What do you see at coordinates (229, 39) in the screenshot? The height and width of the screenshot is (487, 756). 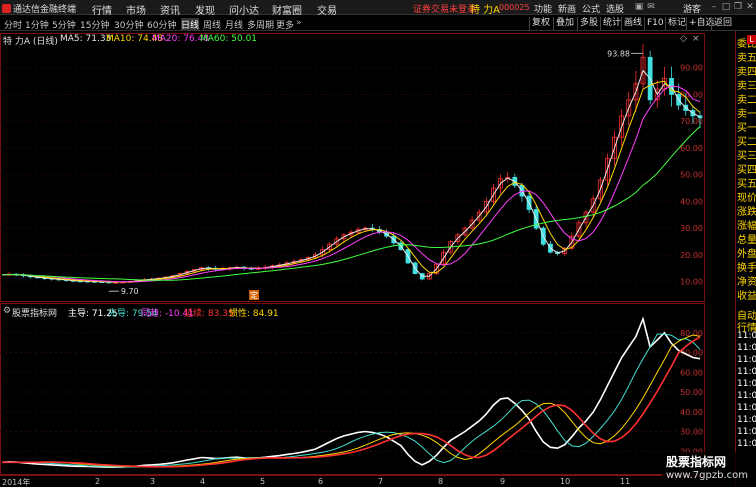 I see `legend-ma60: MA60: 50.01` at bounding box center [229, 39].